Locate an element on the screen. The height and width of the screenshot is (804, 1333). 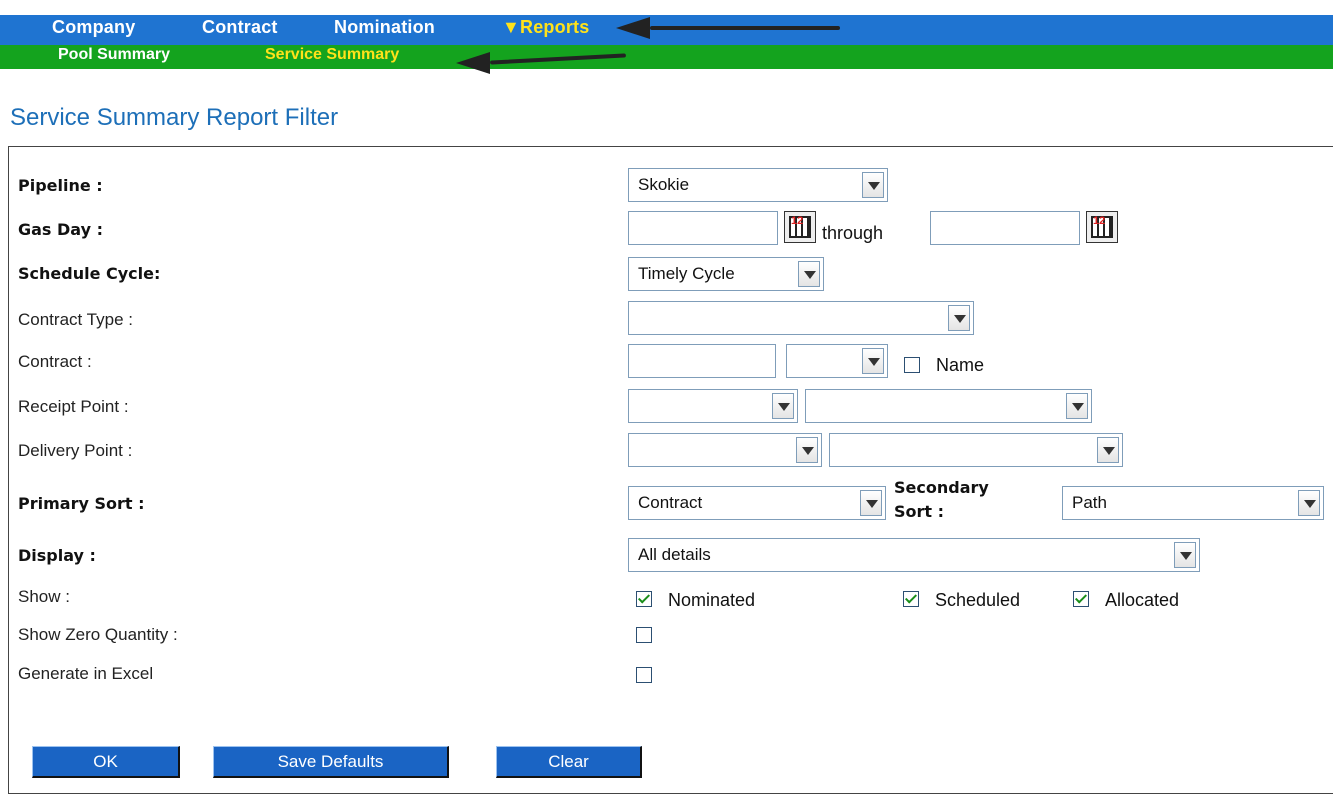
primary-sort-select: Contract is located at coordinates (757, 503).